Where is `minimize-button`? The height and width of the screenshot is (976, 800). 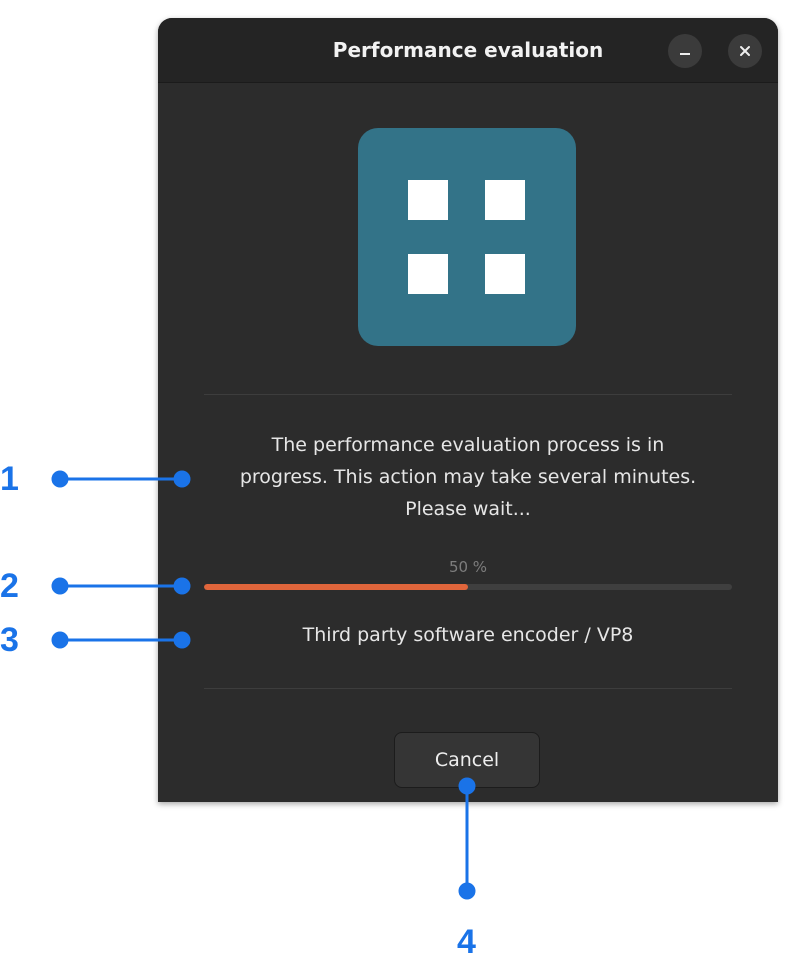
minimize-button is located at coordinates (685, 51).